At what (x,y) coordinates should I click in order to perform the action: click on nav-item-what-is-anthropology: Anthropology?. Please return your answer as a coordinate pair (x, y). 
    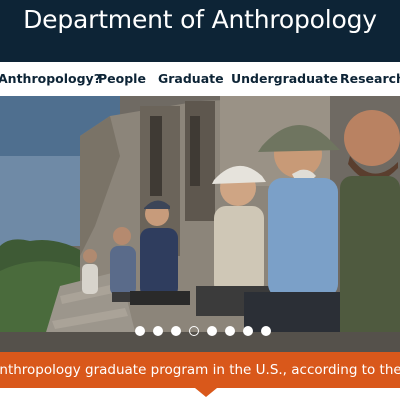
    Looking at the image, I should click on (50, 79).